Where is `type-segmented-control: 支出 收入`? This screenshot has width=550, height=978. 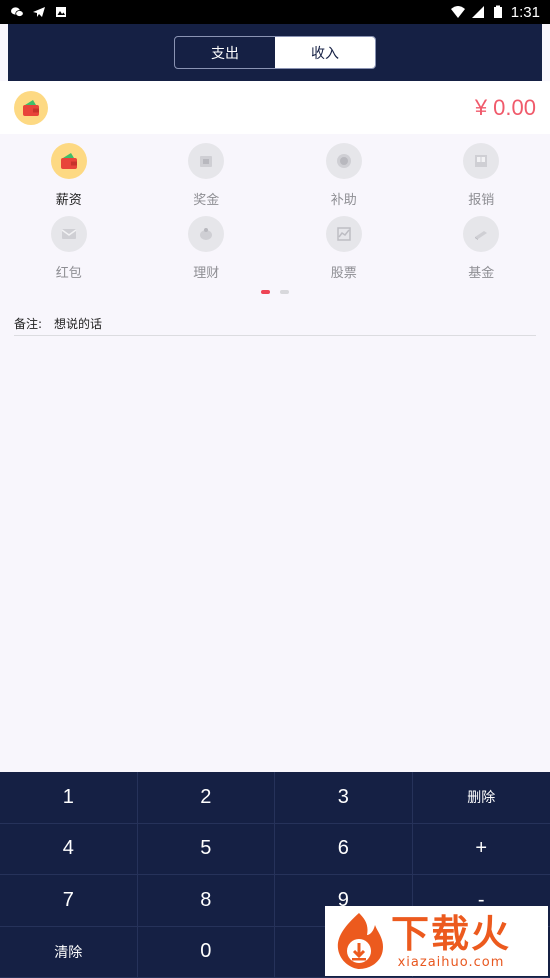
type-segmented-control: 支出 收入 is located at coordinates (275, 52).